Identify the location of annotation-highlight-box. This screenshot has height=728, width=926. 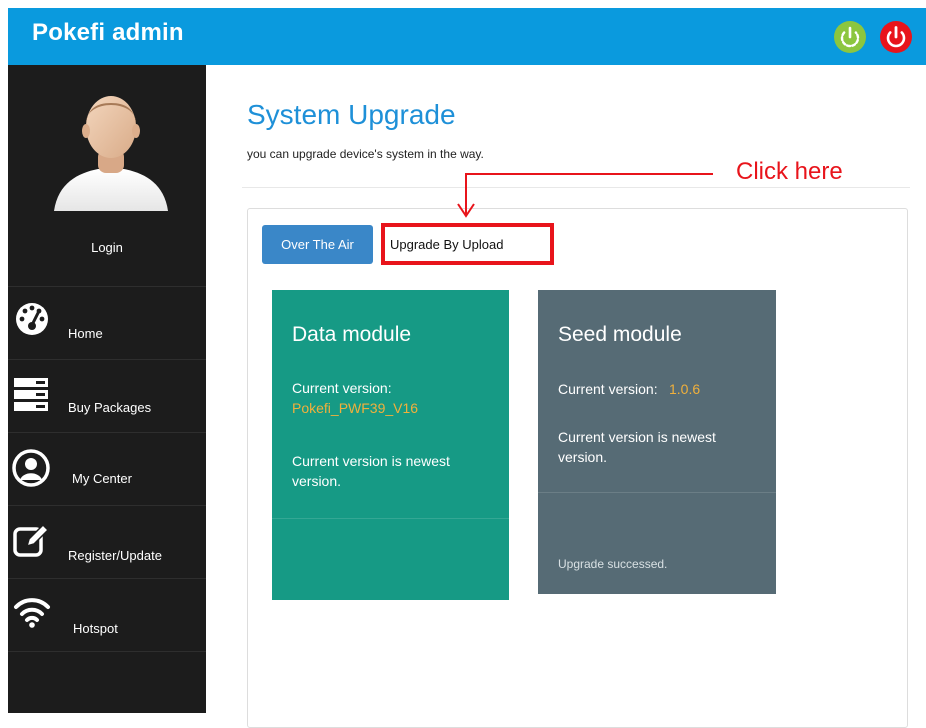
(467, 244).